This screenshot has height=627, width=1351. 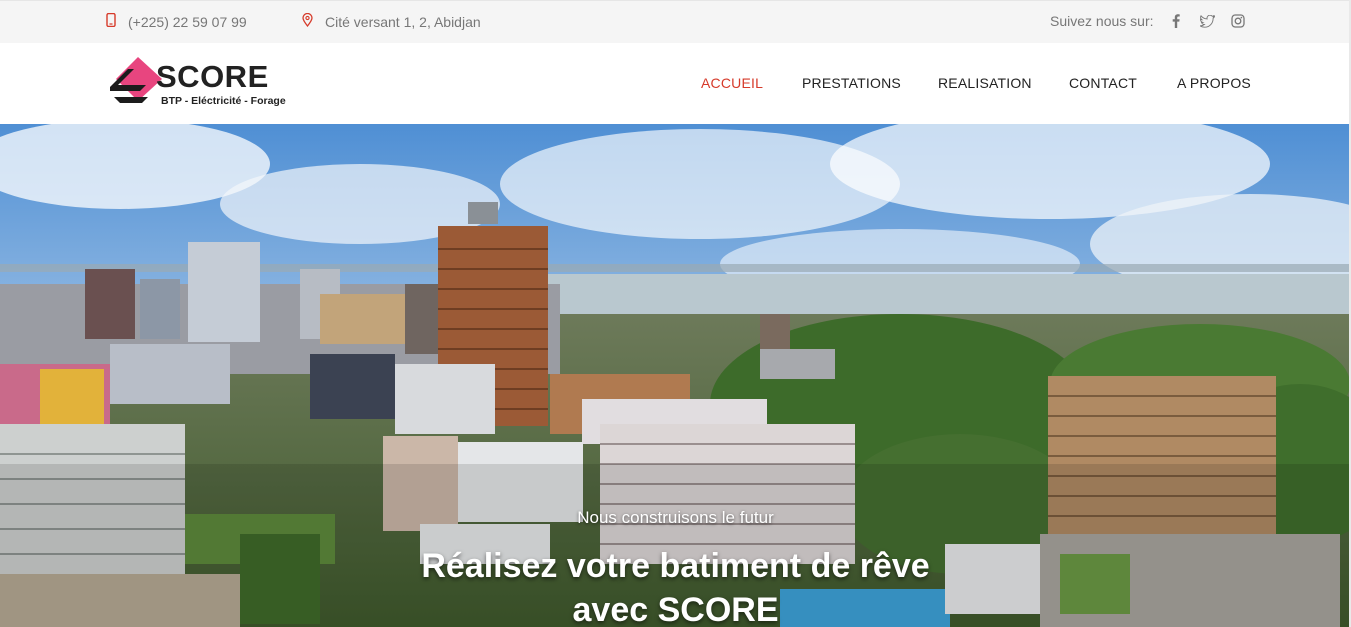 I want to click on nav-accueil: ACCUEIL, so click(x=732, y=83).